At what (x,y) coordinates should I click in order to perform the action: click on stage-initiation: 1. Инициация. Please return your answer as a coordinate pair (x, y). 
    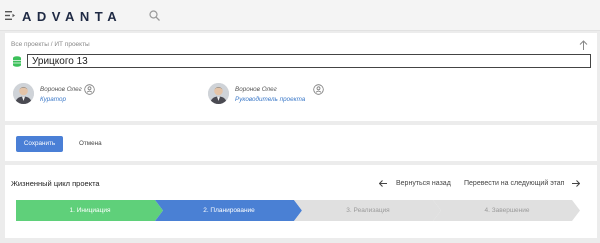
    Looking at the image, I should click on (90, 210).